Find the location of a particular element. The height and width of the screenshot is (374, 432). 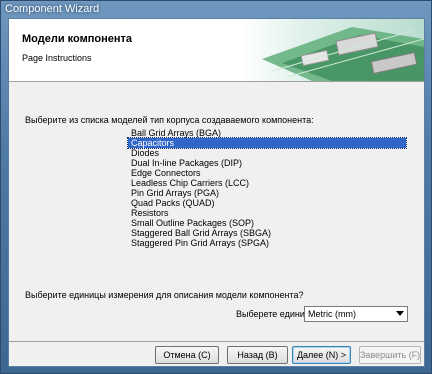

back-button: Назад (В) is located at coordinates (257, 355).